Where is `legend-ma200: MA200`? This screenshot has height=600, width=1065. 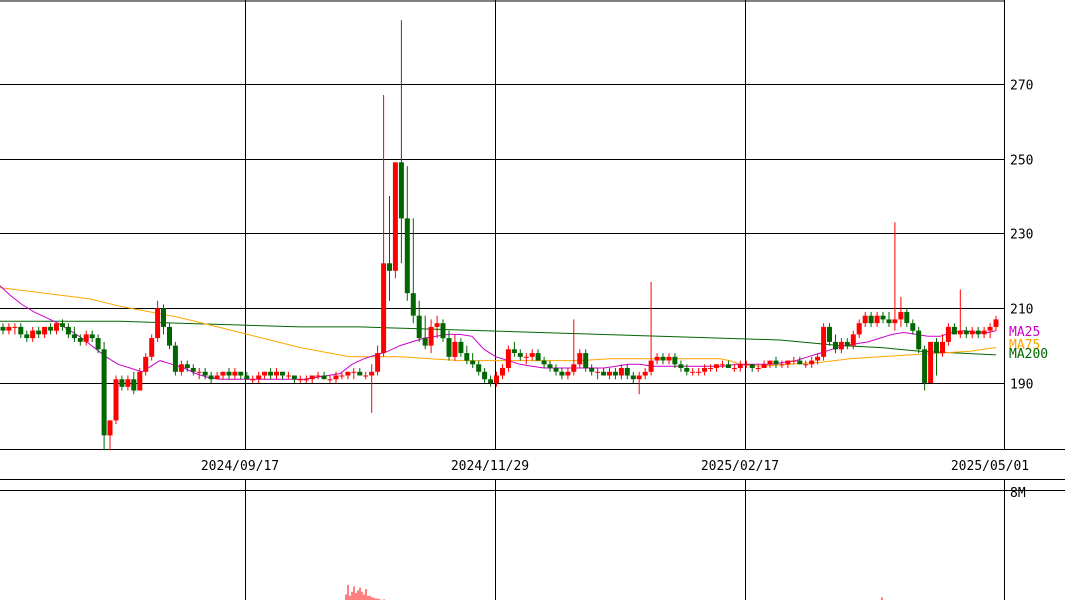
legend-ma200: MA200 is located at coordinates (1028, 354).